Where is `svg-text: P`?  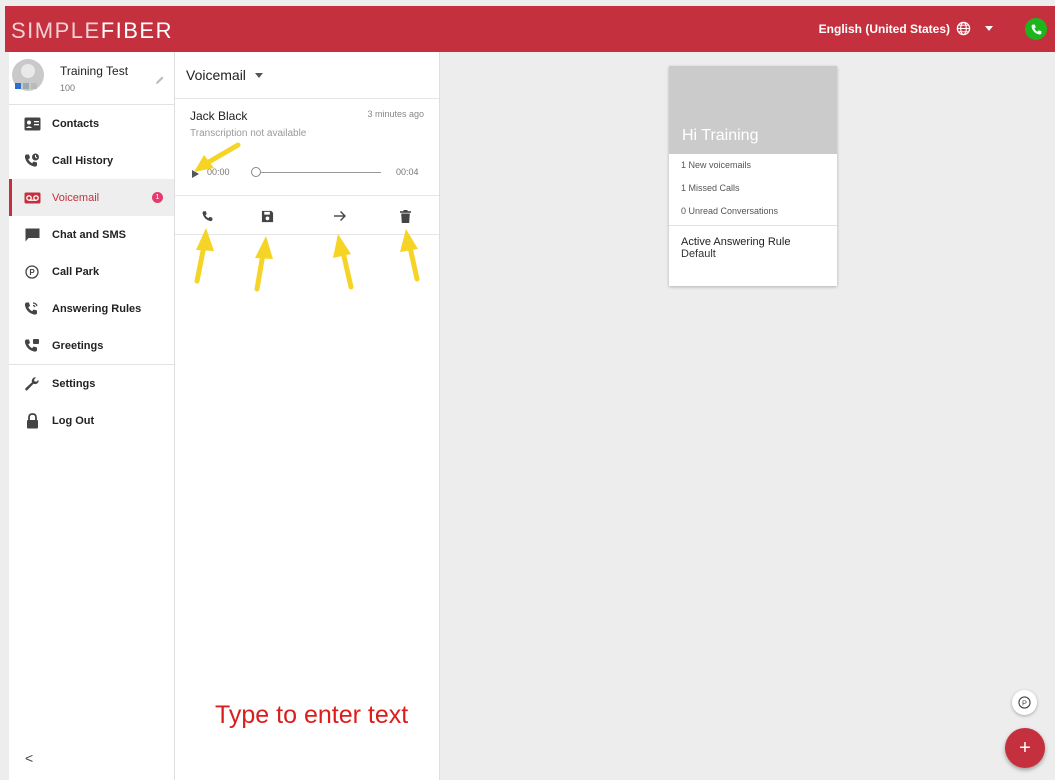 svg-text: P is located at coordinates (1024, 702).